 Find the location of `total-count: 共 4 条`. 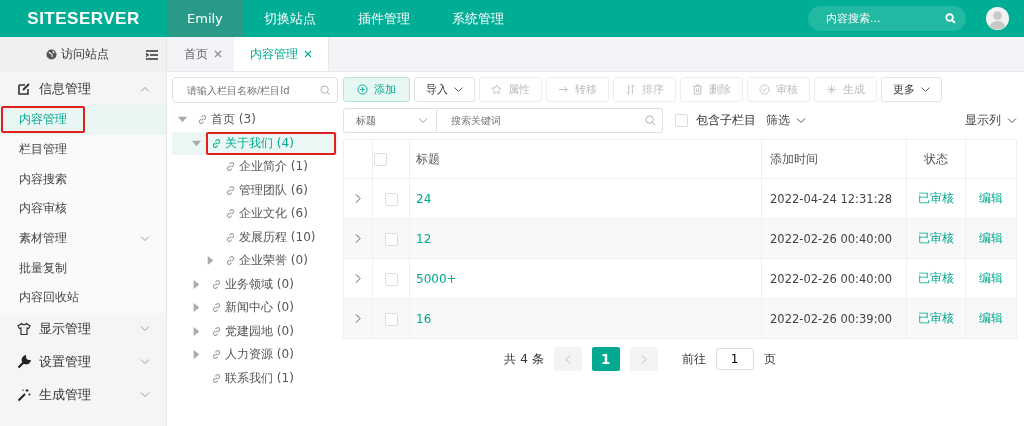

total-count: 共 4 条 is located at coordinates (524, 359).